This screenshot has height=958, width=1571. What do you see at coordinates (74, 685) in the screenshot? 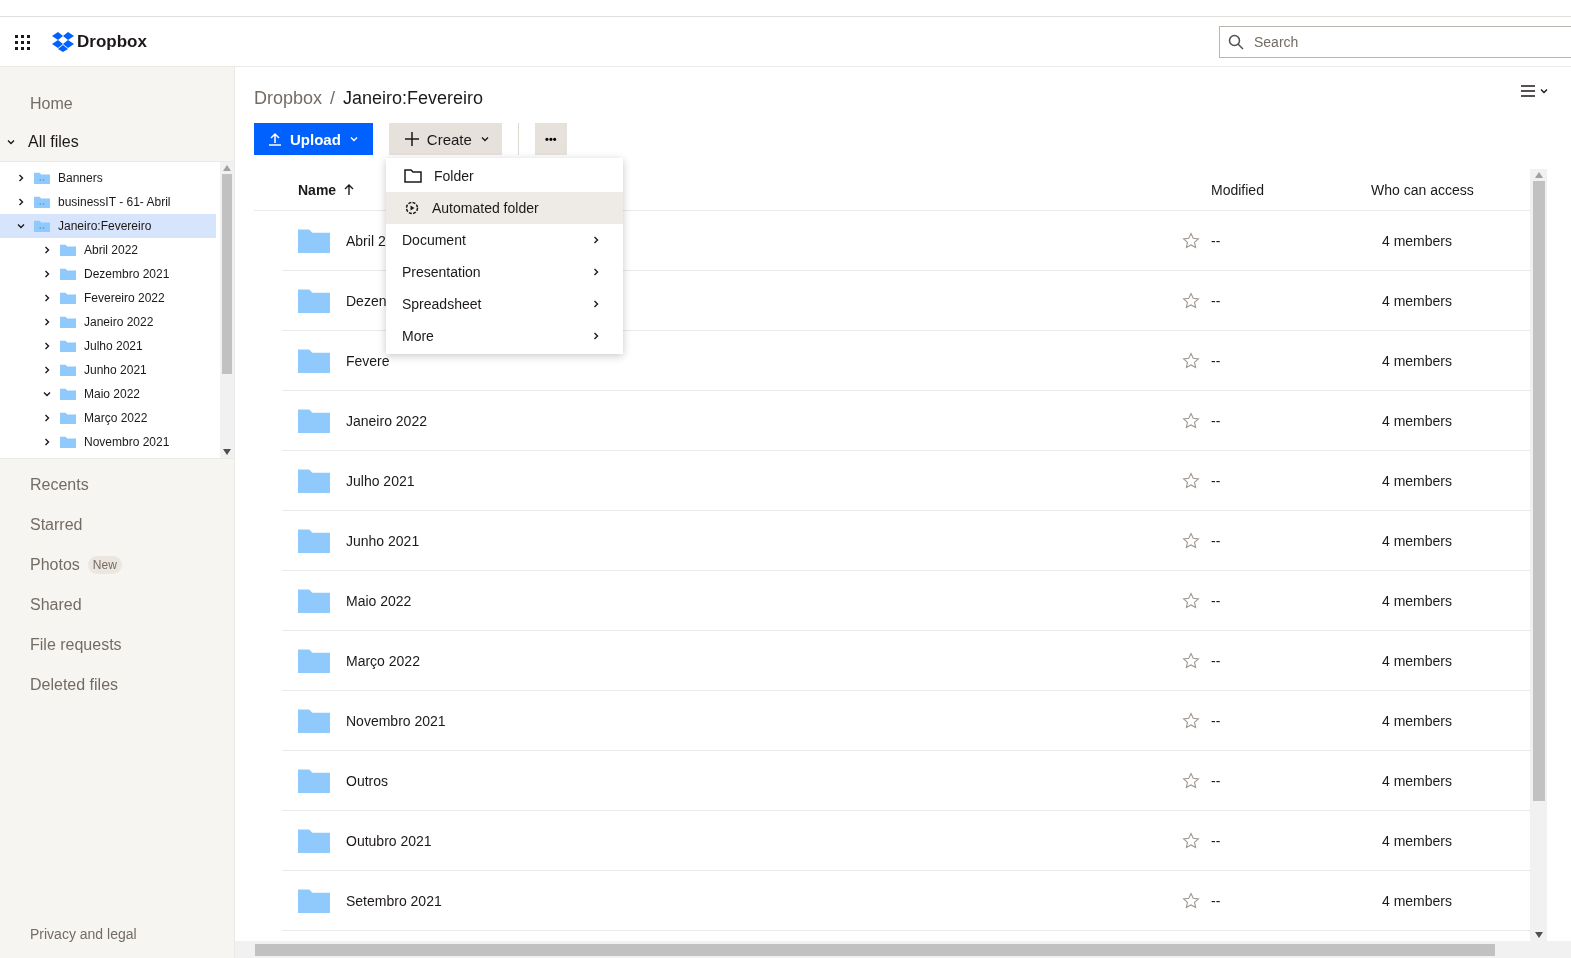
I see `nav-label: Deleted files` at bounding box center [74, 685].